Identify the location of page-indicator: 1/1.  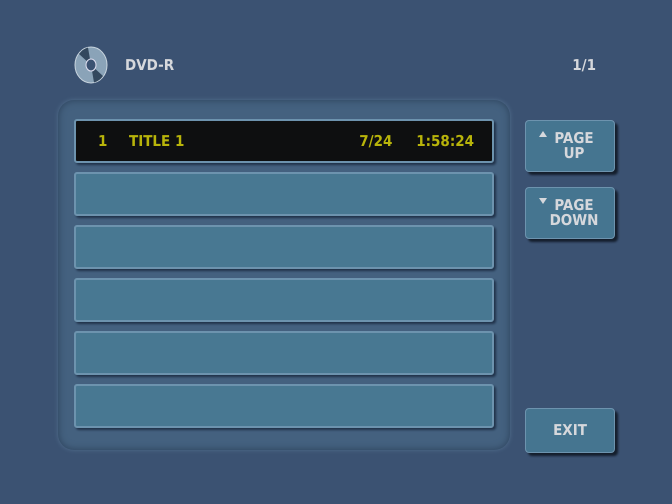
(584, 65).